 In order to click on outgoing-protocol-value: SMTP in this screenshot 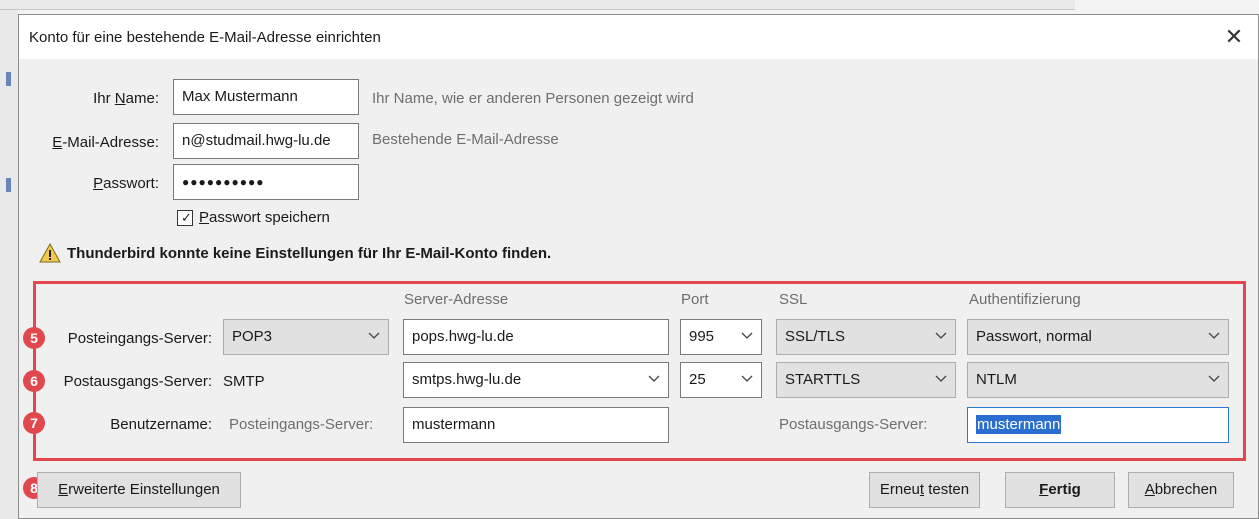, I will do `click(244, 381)`.